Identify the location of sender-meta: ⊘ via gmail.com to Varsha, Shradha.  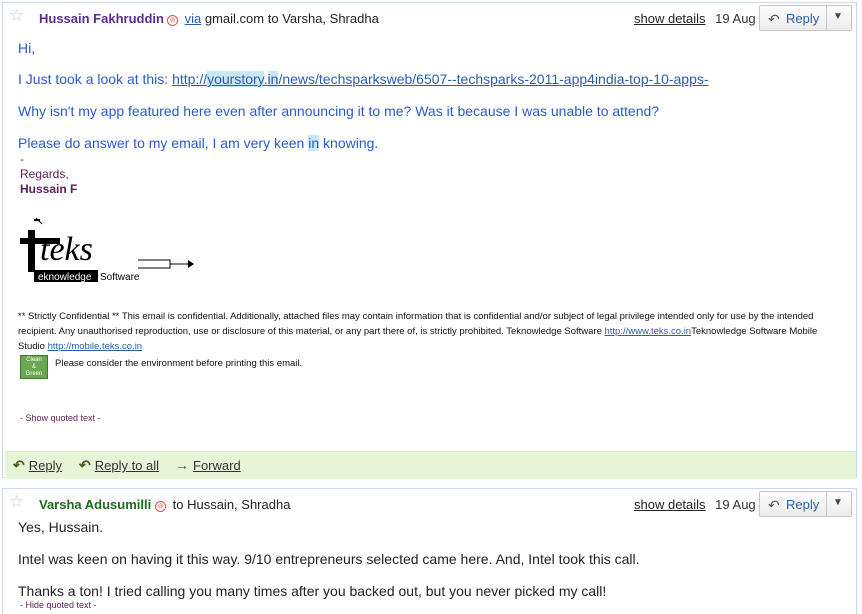
(271, 18).